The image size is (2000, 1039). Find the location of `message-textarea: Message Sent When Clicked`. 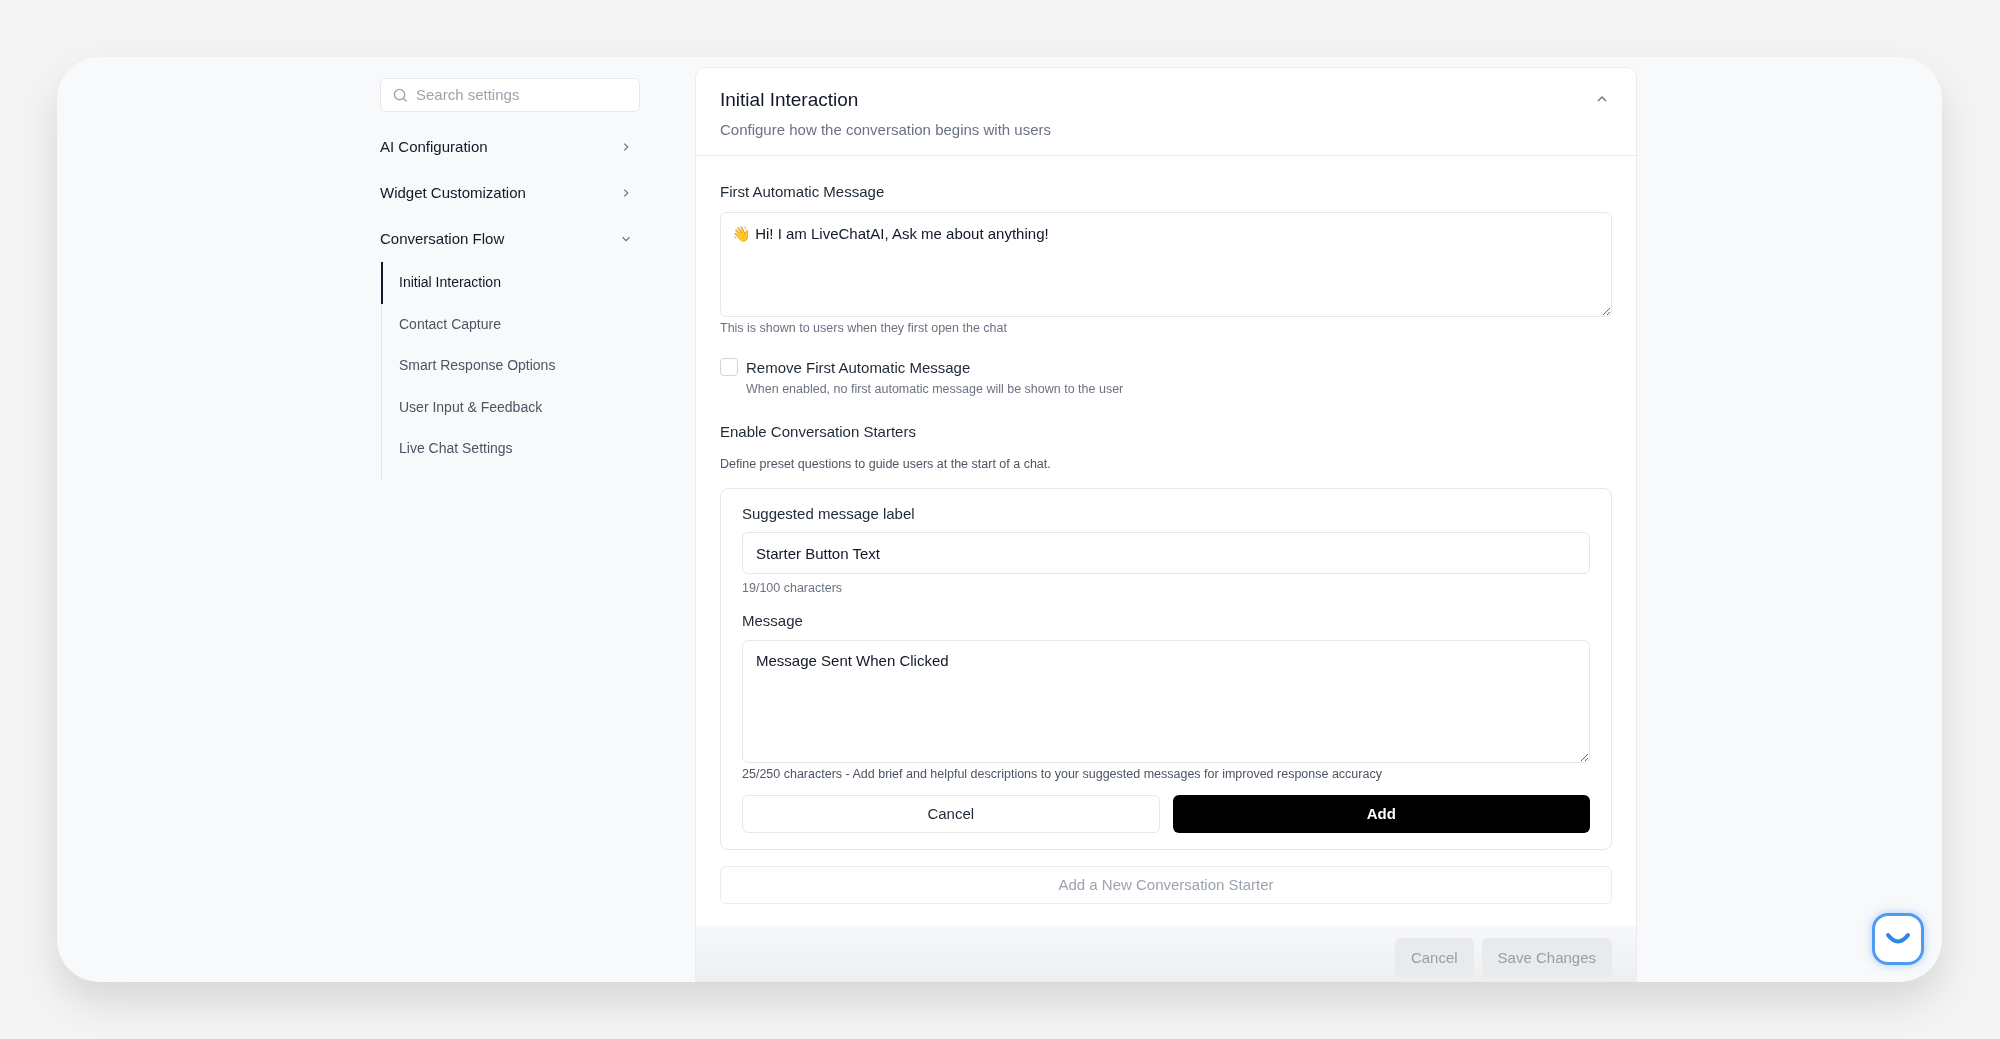

message-textarea: Message Sent When Clicked is located at coordinates (1166, 701).